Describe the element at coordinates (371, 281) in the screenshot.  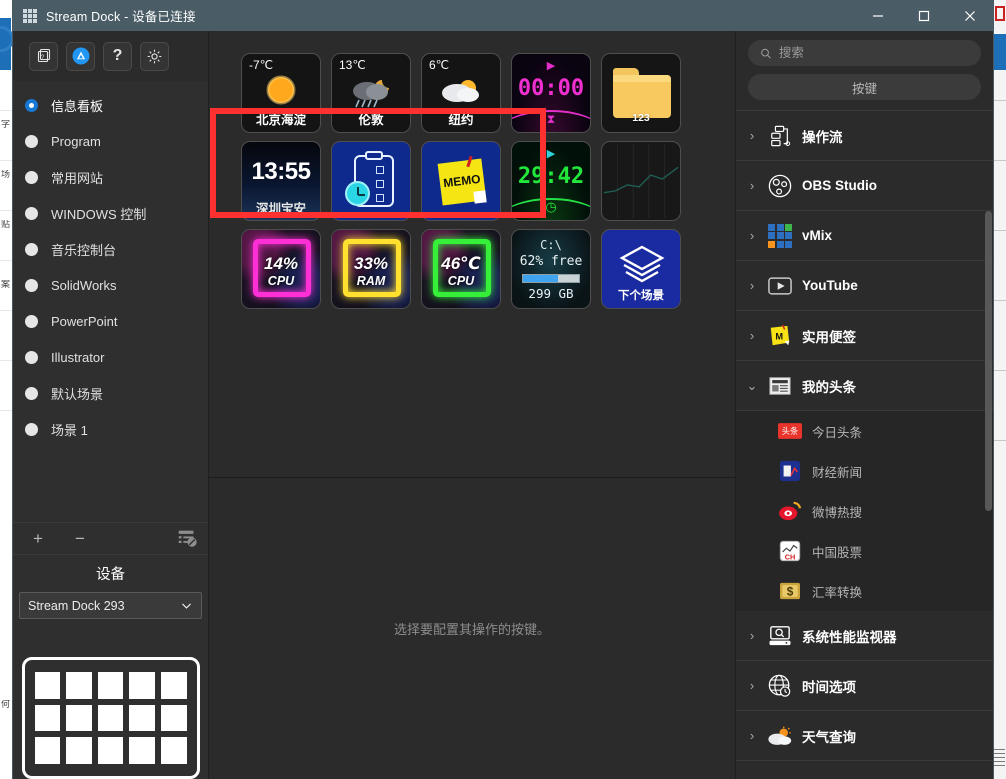
I see `key-monitor-label: RAM` at that location.